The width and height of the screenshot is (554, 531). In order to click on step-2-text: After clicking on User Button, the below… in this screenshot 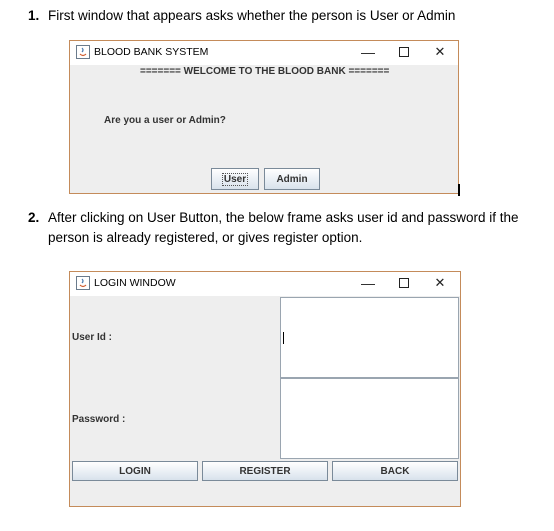, I will do `click(283, 228)`.